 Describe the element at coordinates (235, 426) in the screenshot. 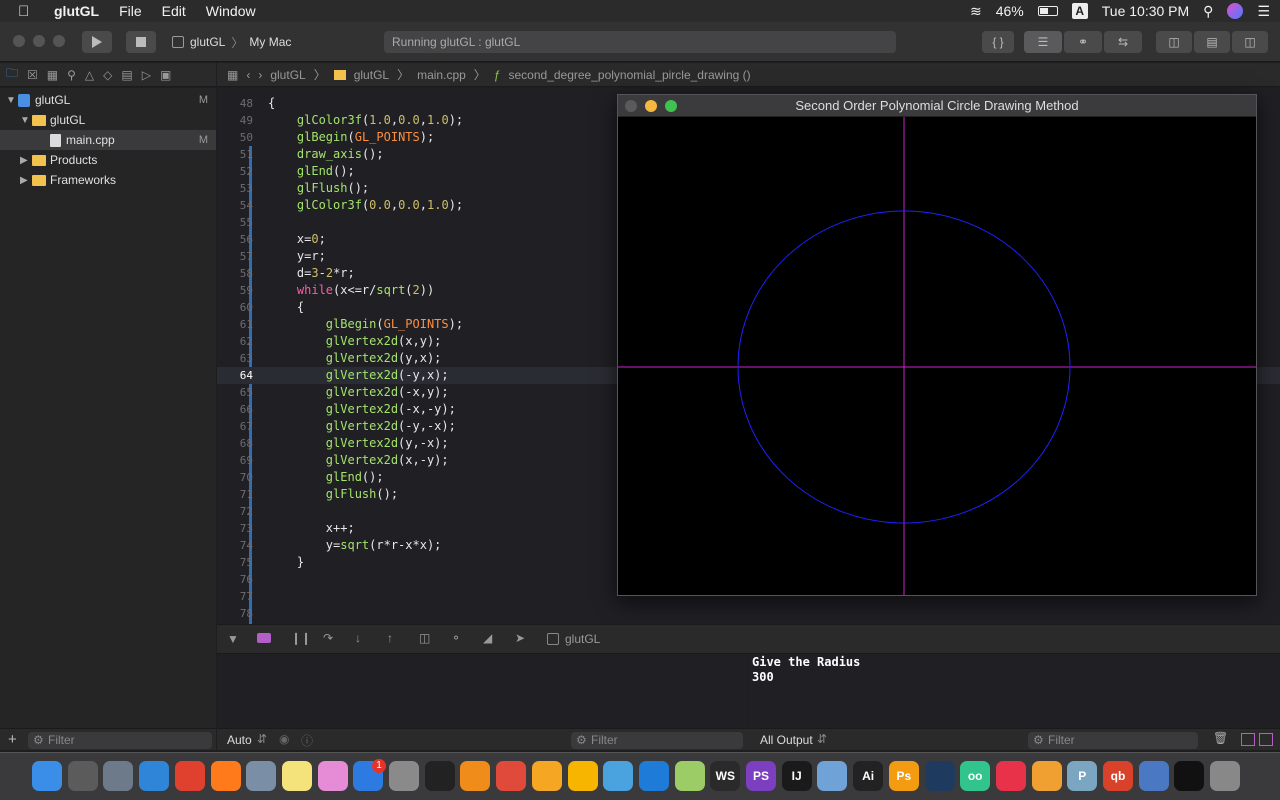

I see `line-number: 67` at that location.